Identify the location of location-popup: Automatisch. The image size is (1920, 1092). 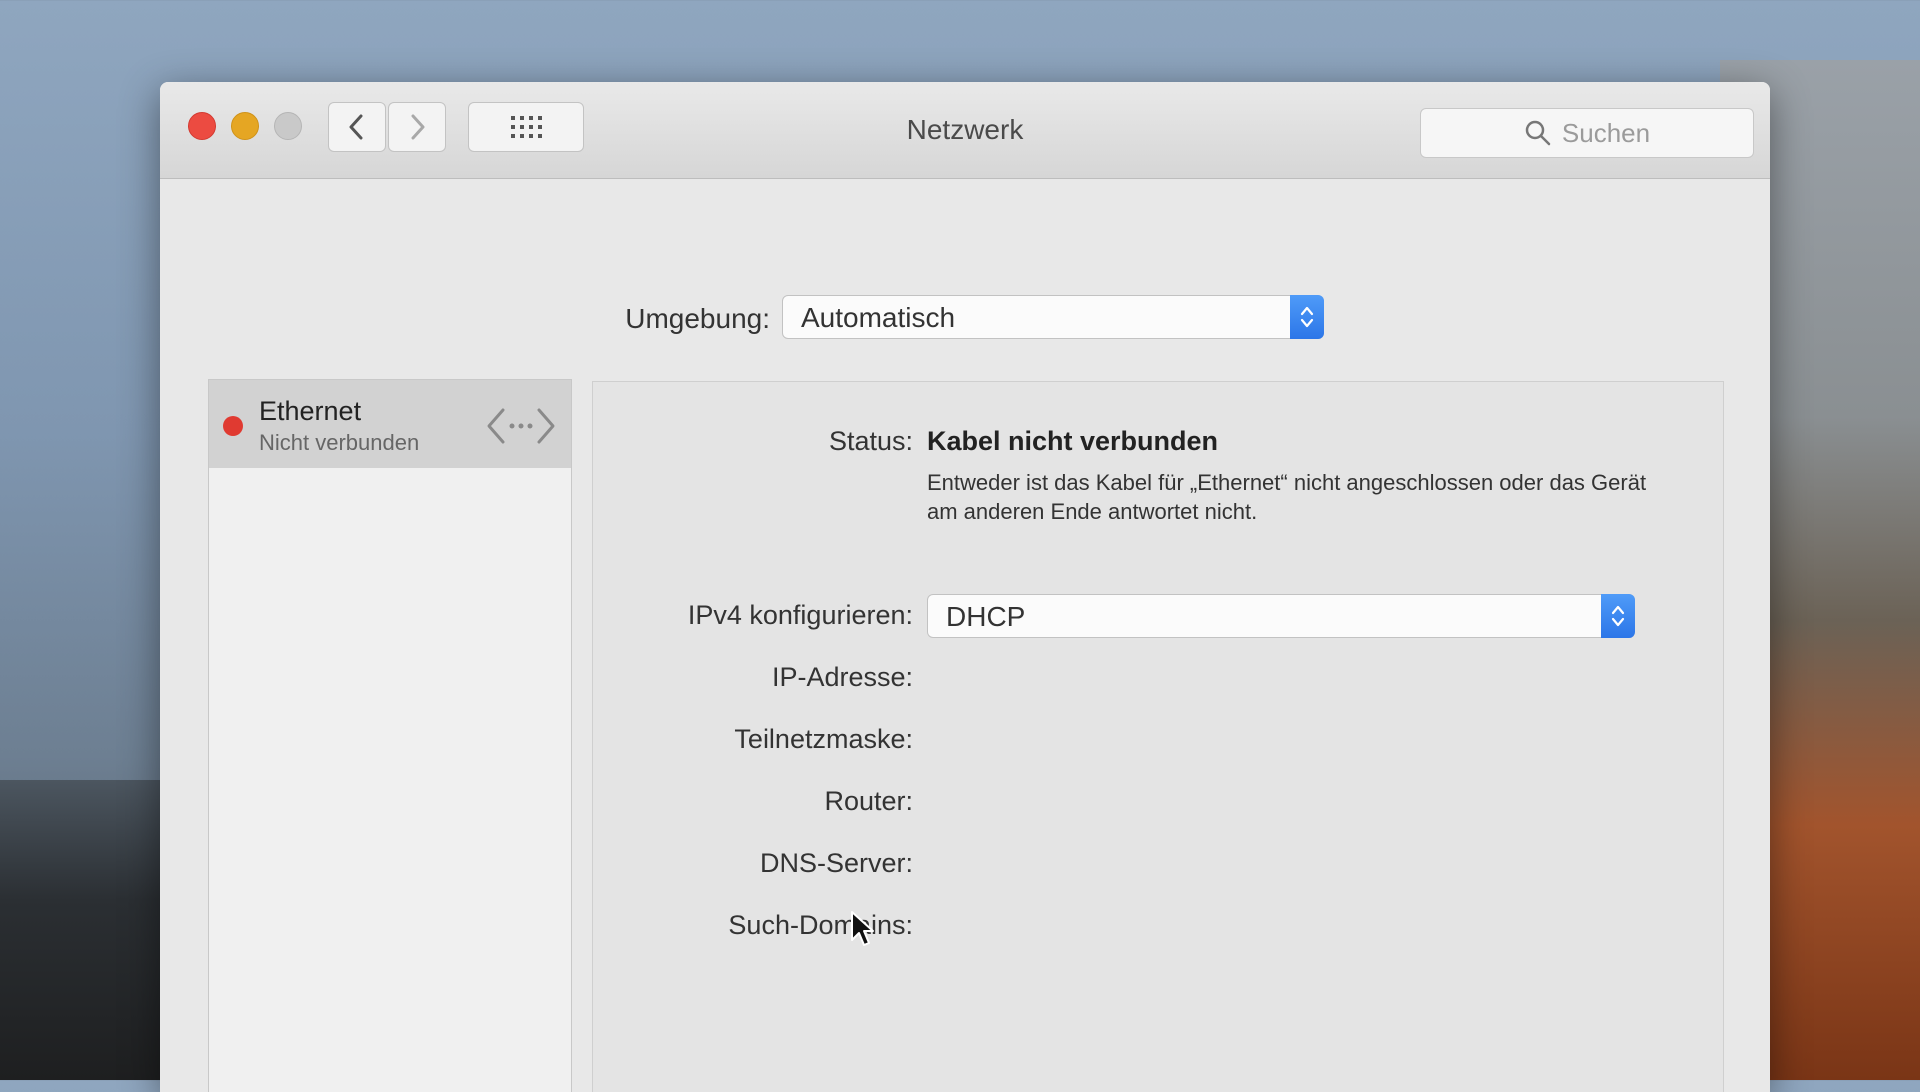
(1053, 317).